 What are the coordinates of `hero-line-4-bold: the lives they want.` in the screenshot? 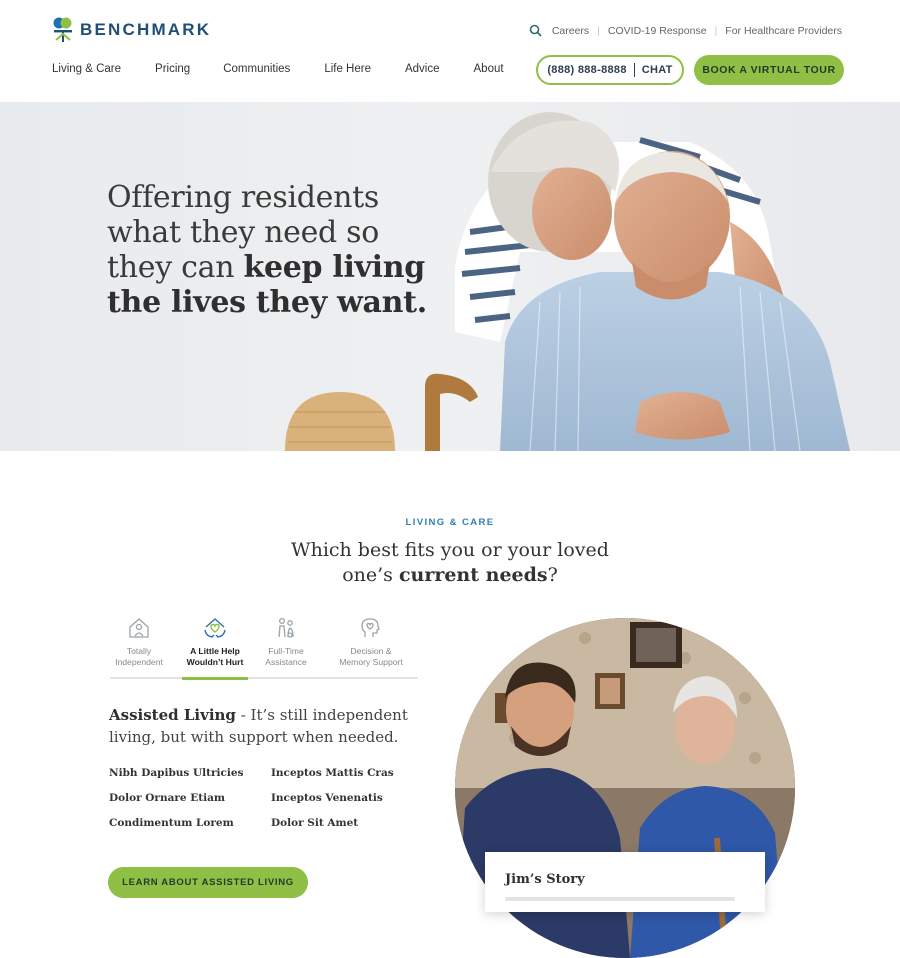 It's located at (267, 302).